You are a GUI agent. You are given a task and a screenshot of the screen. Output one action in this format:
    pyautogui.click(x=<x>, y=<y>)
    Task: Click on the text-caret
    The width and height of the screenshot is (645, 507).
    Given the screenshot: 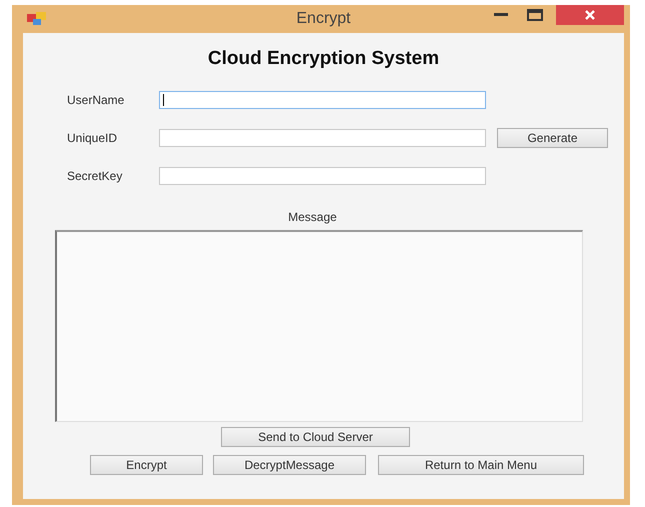 What is the action you would take?
    pyautogui.click(x=163, y=100)
    